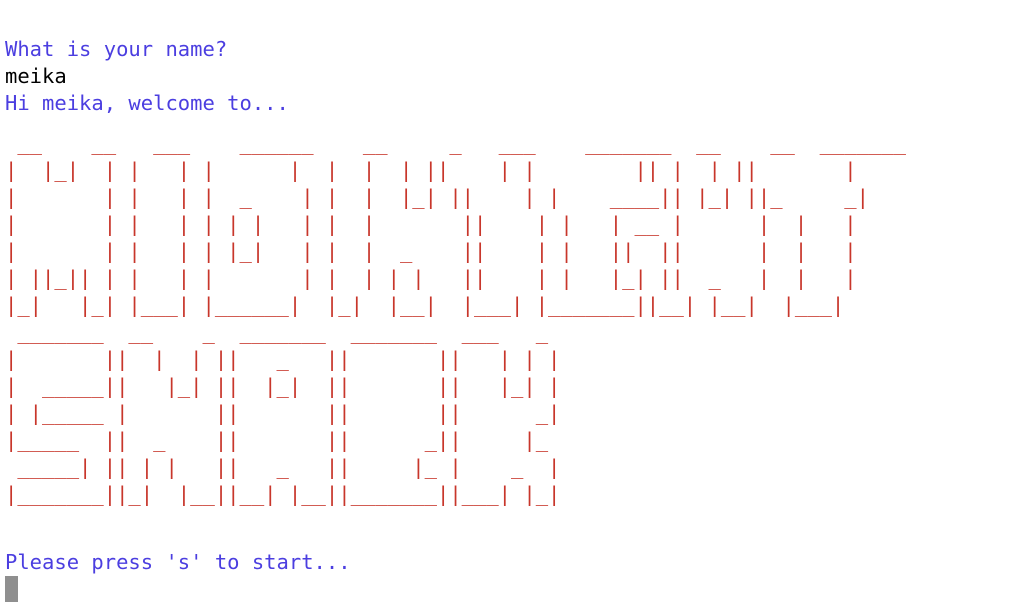 The width and height of the screenshot is (1013, 609). What do you see at coordinates (431, 170) in the screenshot?
I see `banner-line: | |_| | | | | | | | | || | | || | | || |` at bounding box center [431, 170].